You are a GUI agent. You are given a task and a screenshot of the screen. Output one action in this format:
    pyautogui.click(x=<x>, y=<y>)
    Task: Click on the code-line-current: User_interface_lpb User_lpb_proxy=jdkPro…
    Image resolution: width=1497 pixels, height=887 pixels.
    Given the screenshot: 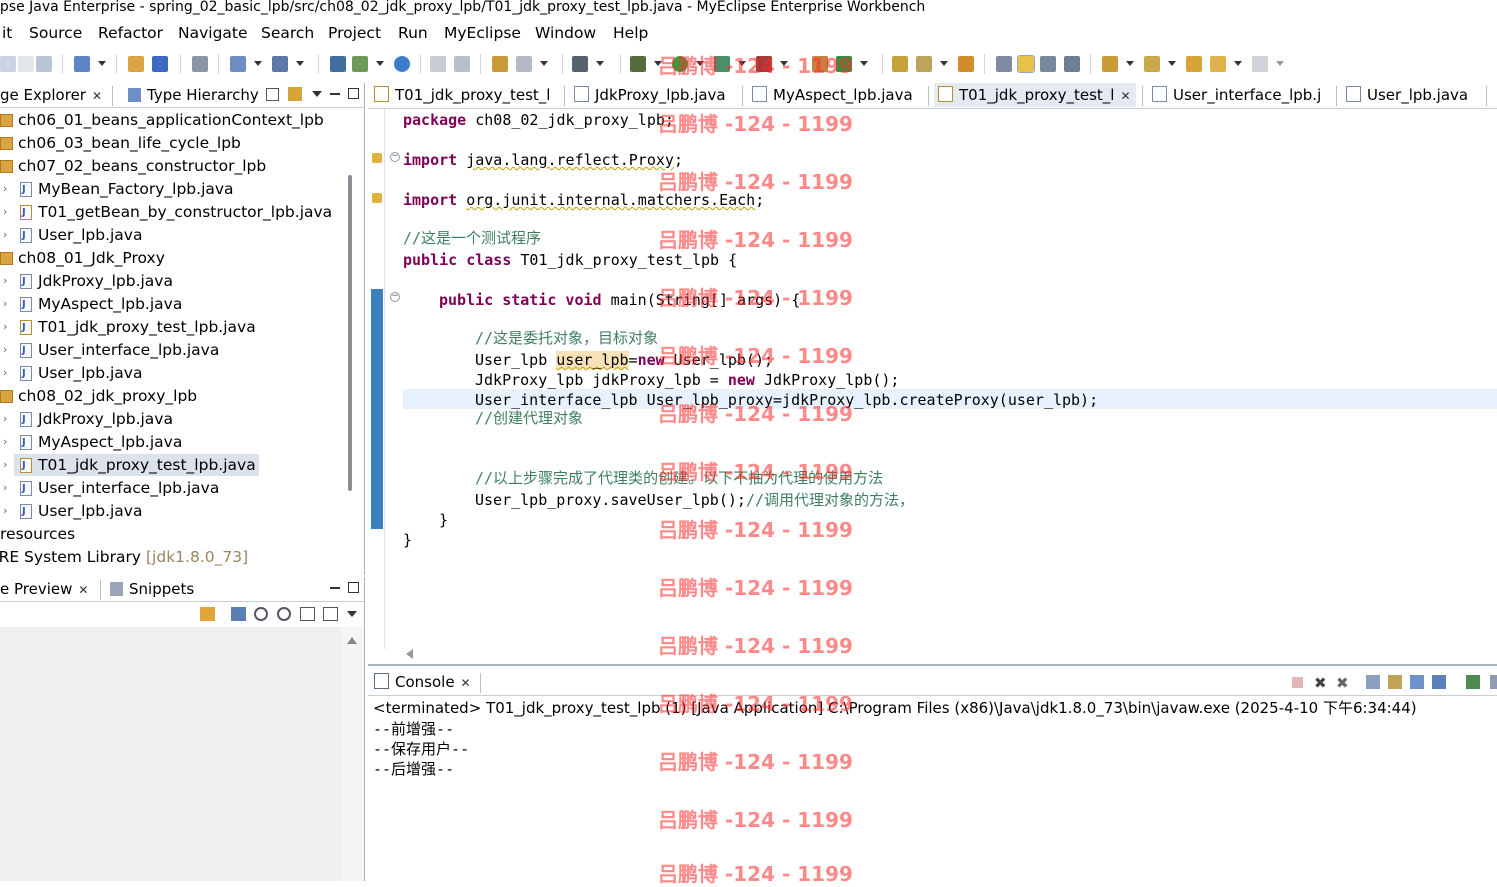 What is the action you would take?
    pyautogui.click(x=786, y=400)
    